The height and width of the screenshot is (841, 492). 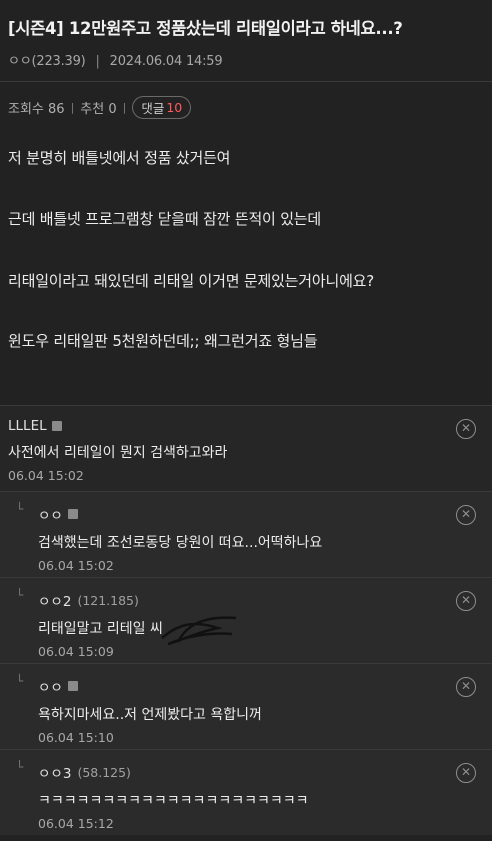 I want to click on comments-count: 10, so click(x=174, y=107).